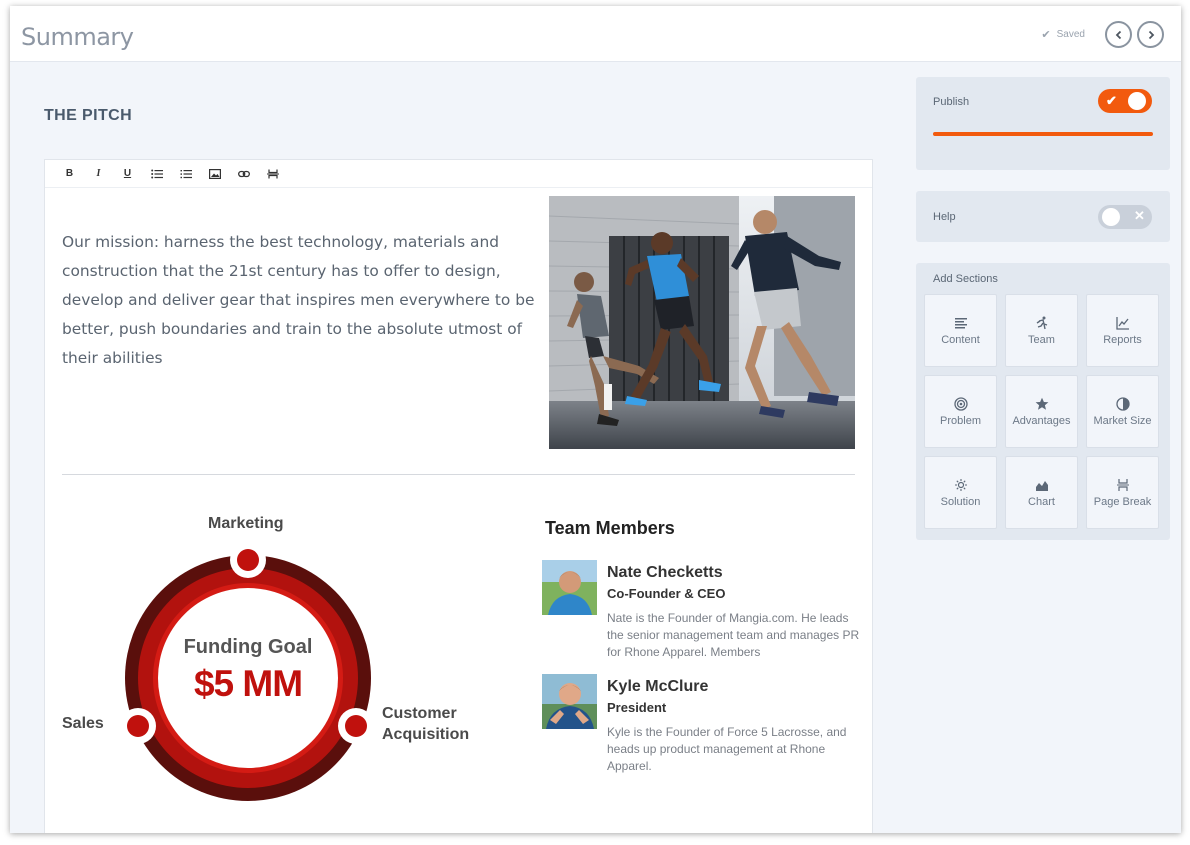 This screenshot has width=1190, height=845. I want to click on add-reports-tile: Reports, so click(1122, 330).